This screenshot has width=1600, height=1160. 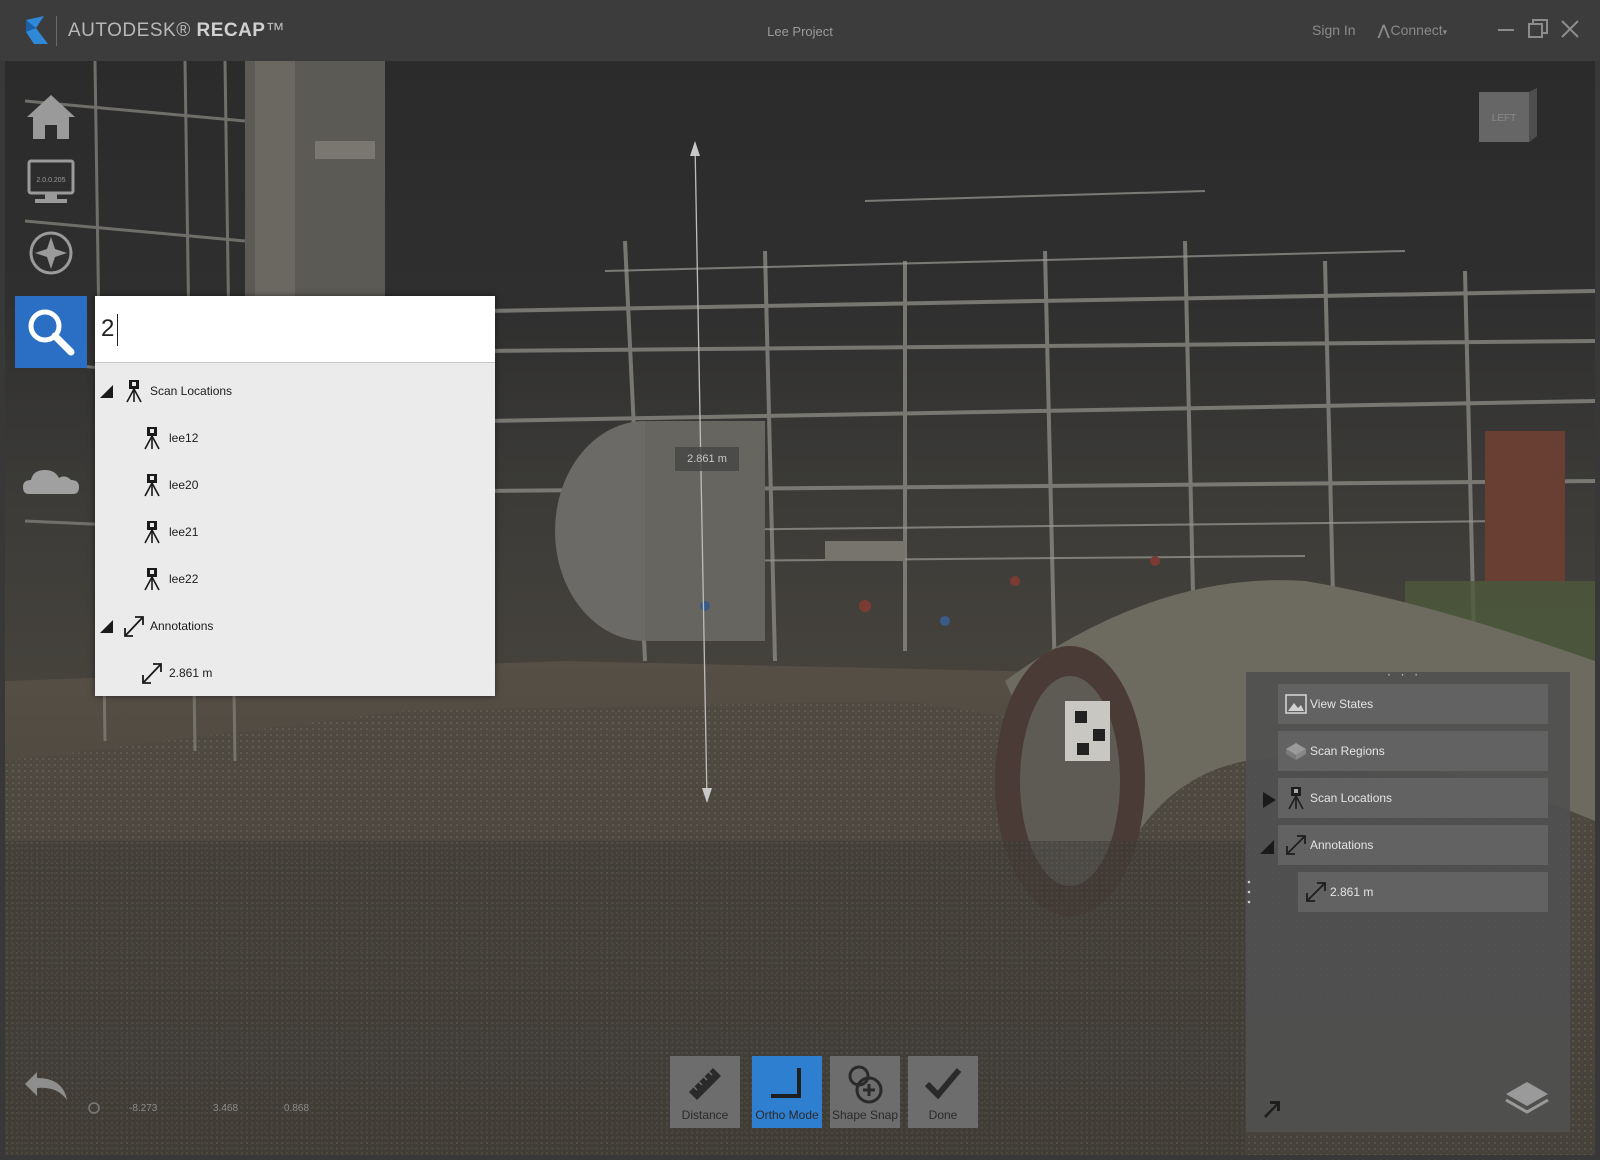 I want to click on minimize-button, so click(x=1506, y=29).